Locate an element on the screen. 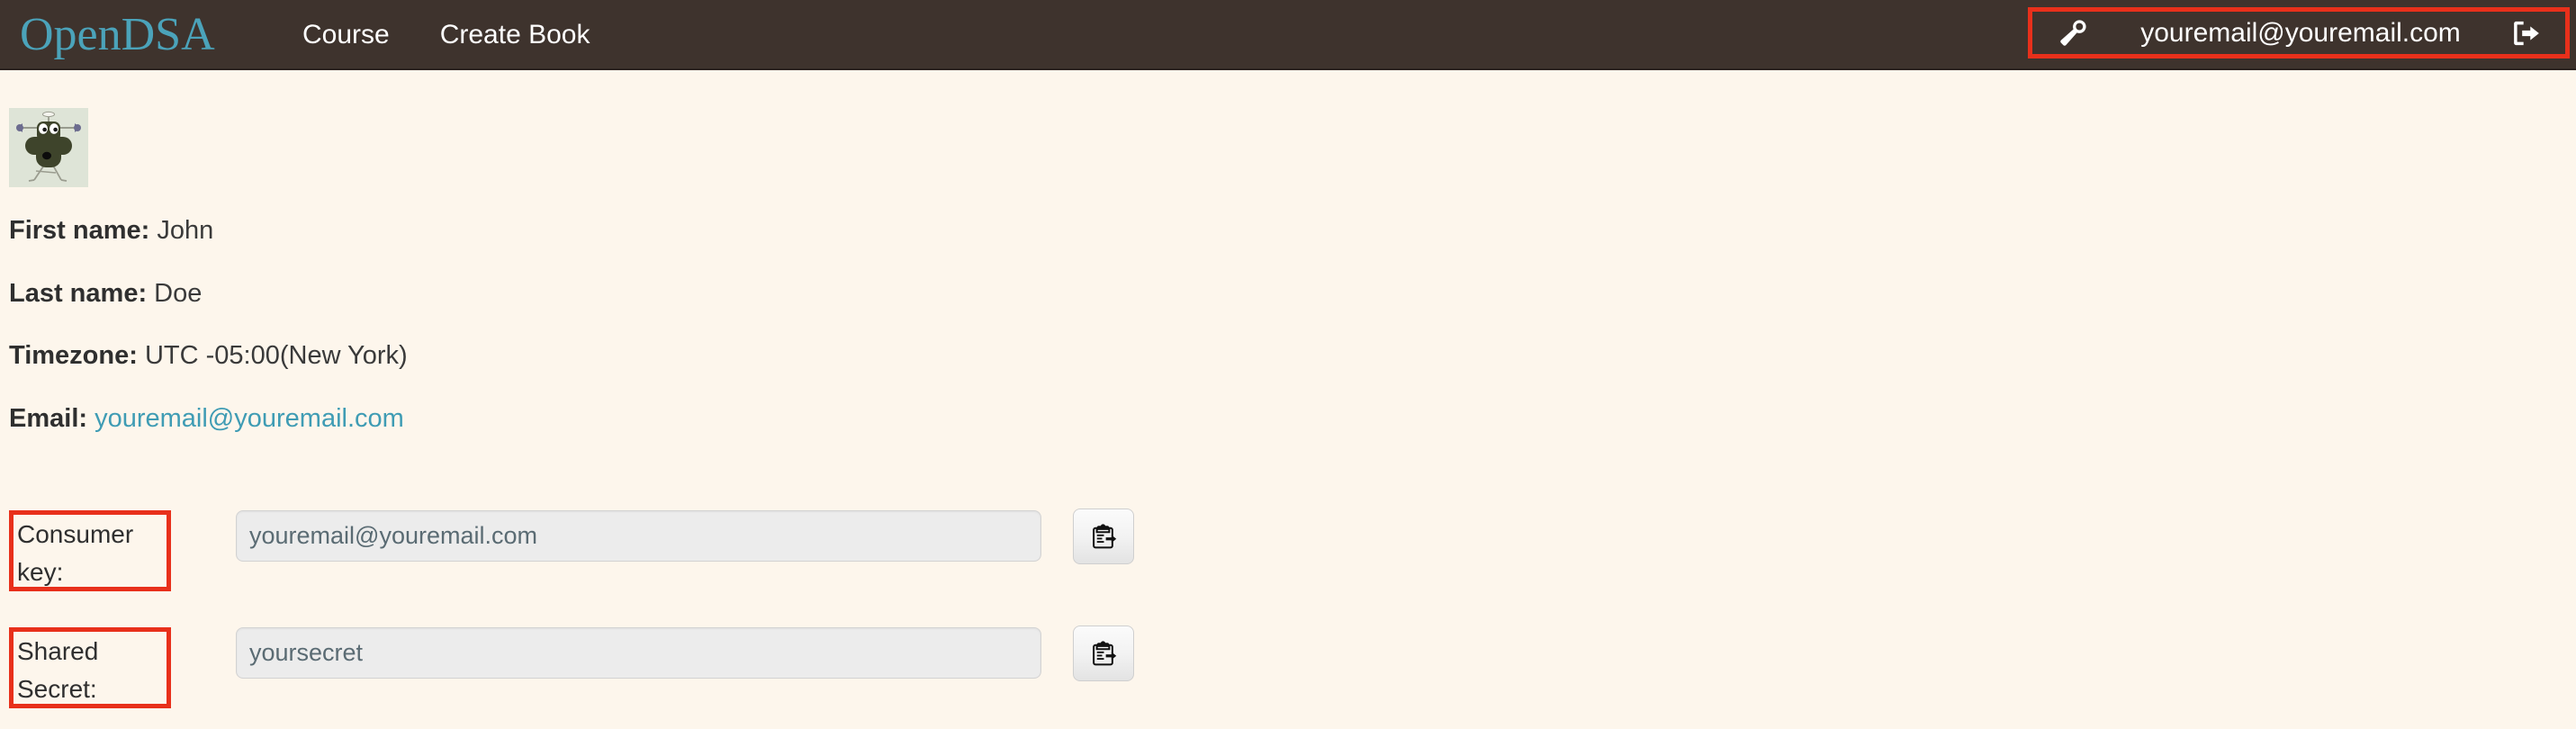 This screenshot has width=2576, height=729. user-menu-highlight-box: youremail@youremail.com is located at coordinates (2299, 33).